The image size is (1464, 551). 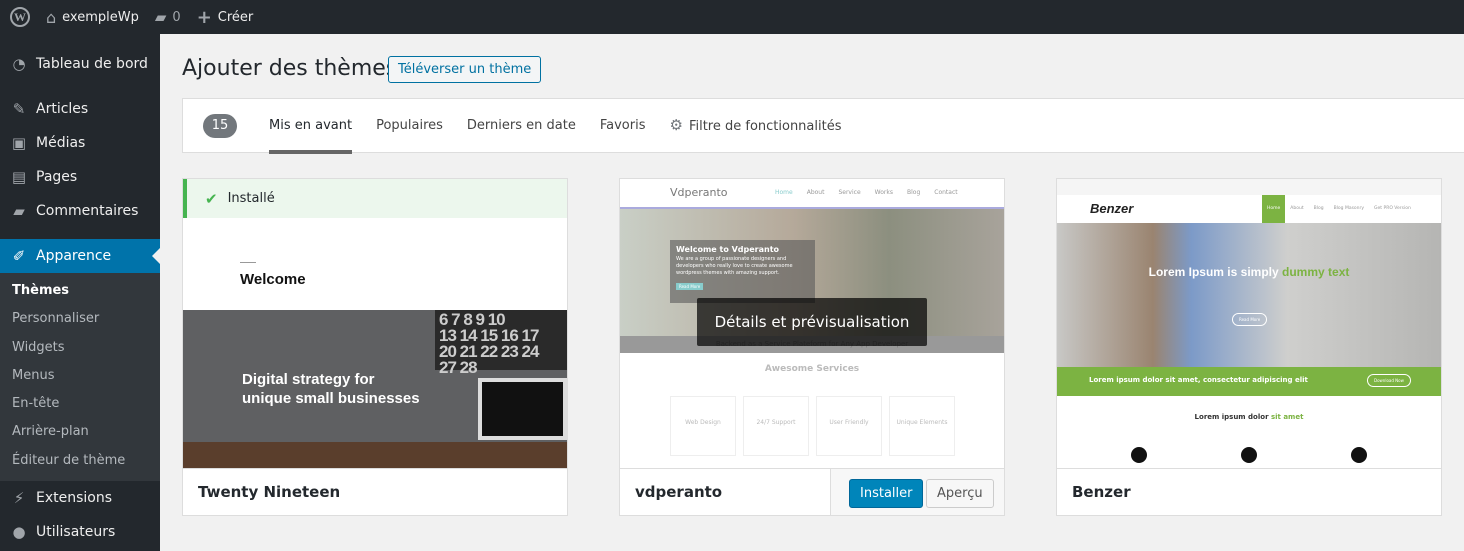 What do you see at coordinates (308, 379) in the screenshot?
I see `thumb-hero-line: Digital strategy for` at bounding box center [308, 379].